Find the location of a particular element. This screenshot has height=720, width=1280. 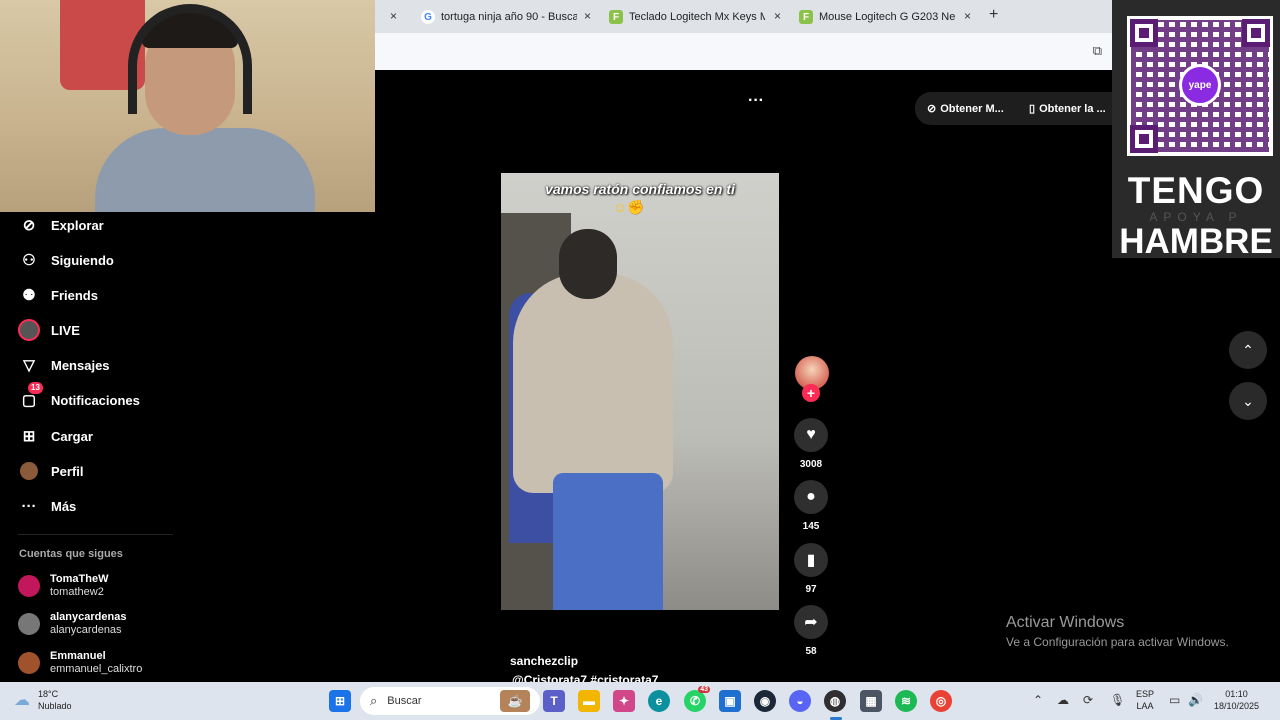

donation-overlay: yape TENGO APOYA P HAMBRE is located at coordinates (1196, 130).